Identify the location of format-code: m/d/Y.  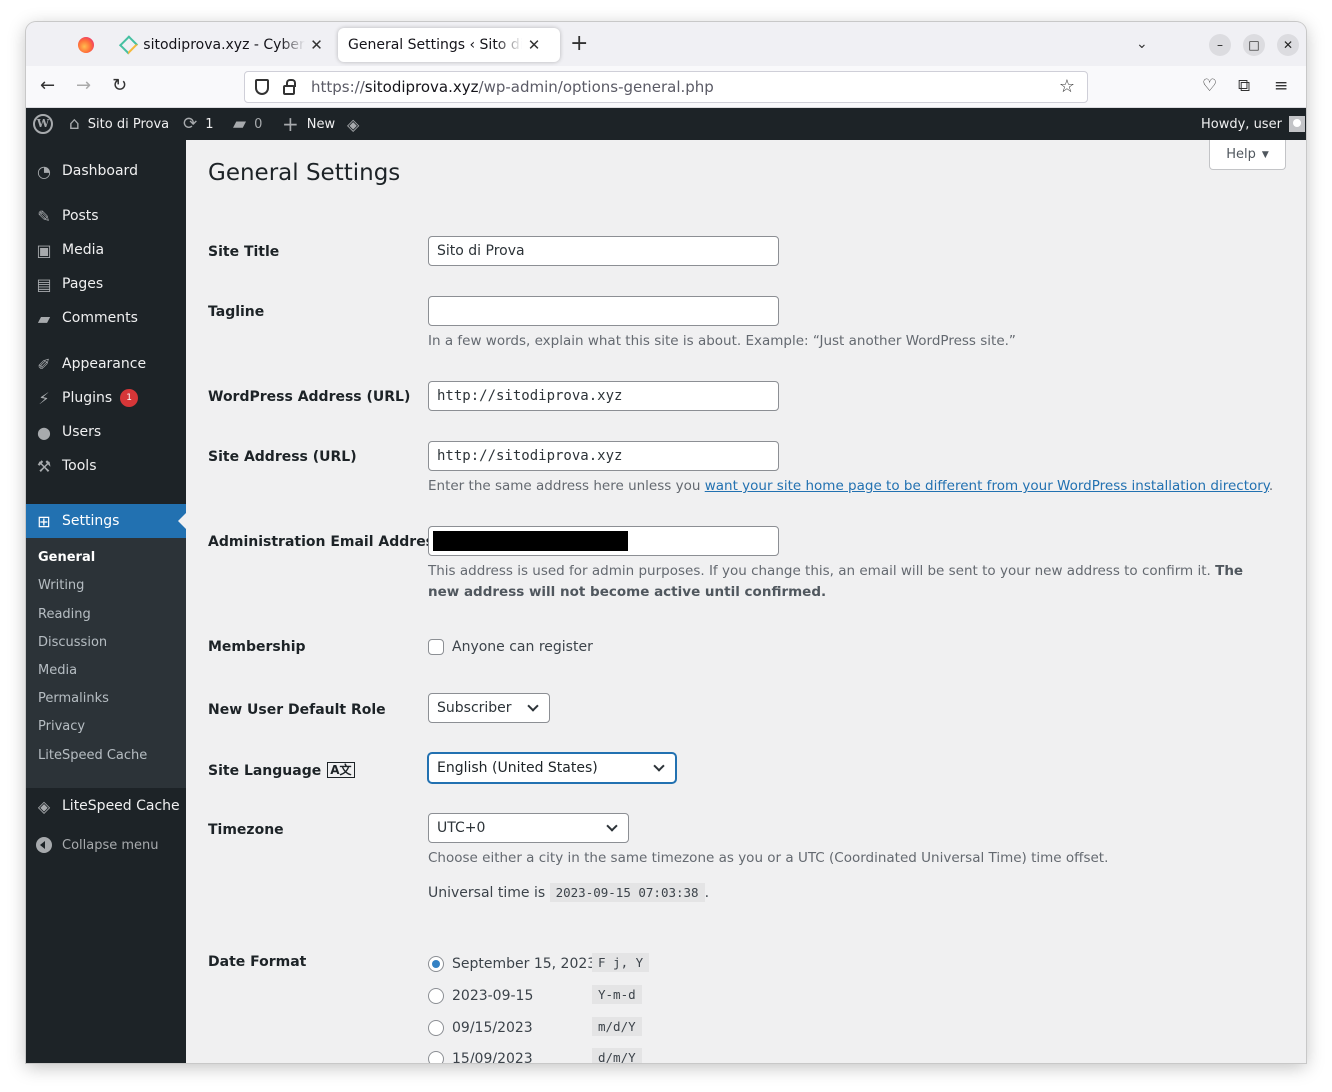
(617, 1026).